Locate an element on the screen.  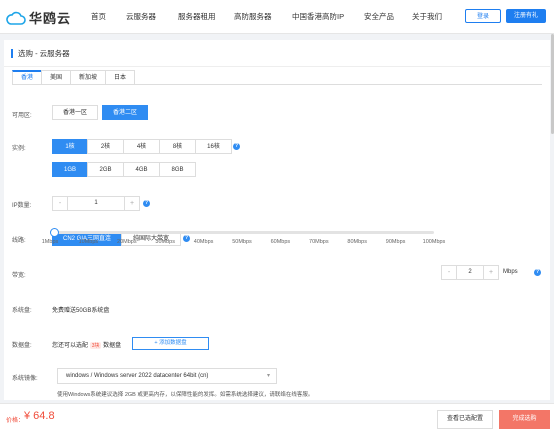
bandwidth-slider is located at coordinates (241, 232).